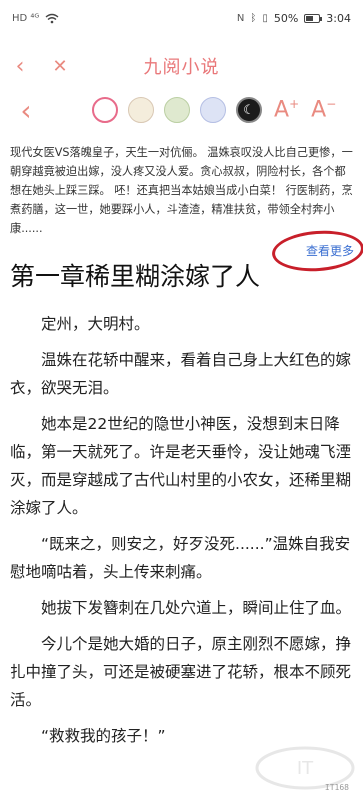 The width and height of the screenshot is (363, 800). I want to click on paragraph: 定州，大明村。, so click(95, 324).